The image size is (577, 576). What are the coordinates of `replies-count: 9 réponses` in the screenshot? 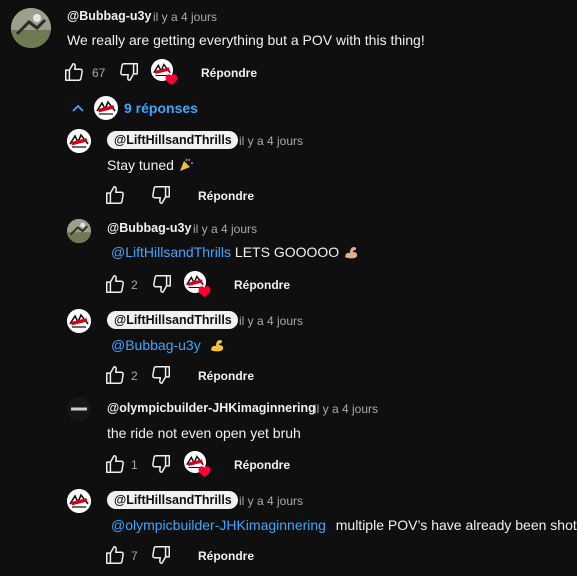 It's located at (161, 108).